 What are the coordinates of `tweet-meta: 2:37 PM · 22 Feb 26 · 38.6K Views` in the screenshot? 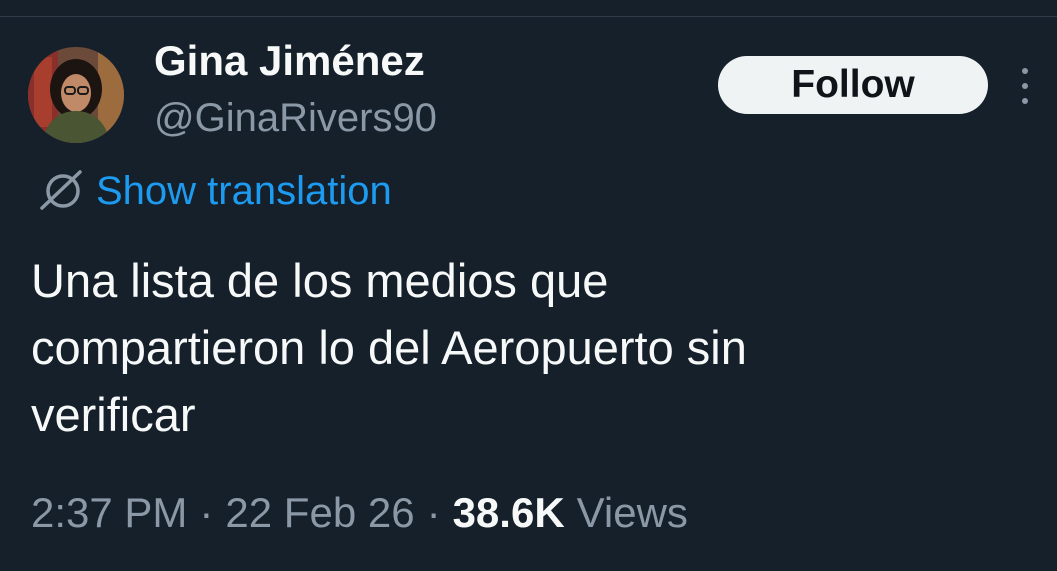 It's located at (359, 513).